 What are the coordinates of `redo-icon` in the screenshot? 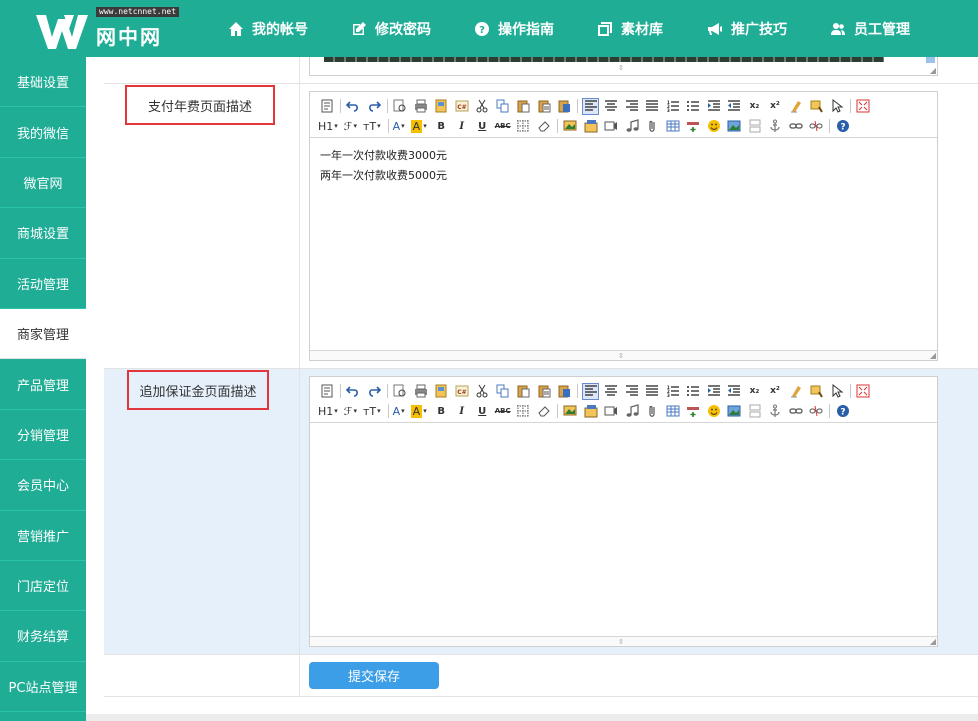 It's located at (373, 391).